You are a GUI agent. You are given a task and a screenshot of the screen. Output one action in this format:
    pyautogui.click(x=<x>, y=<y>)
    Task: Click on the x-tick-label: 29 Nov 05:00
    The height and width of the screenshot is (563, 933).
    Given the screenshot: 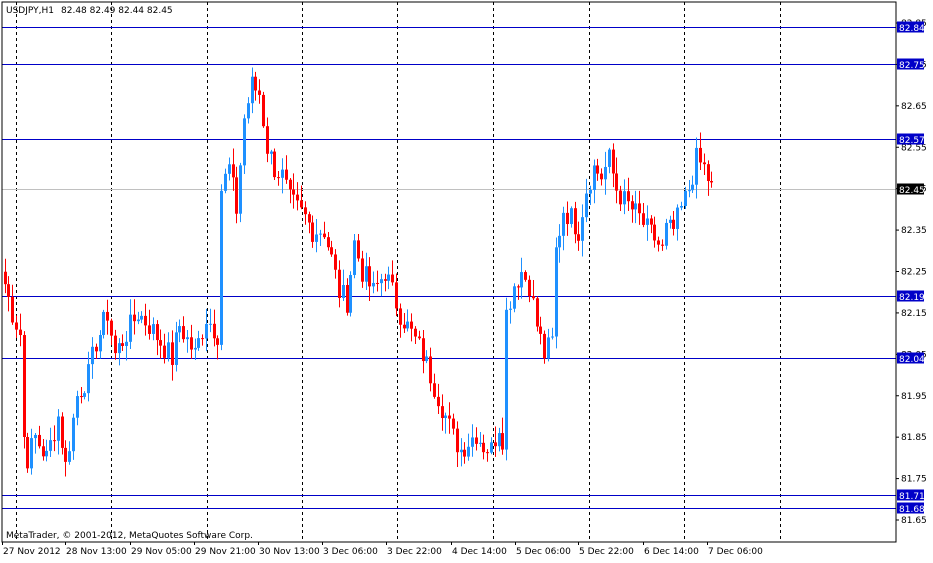 What is the action you would take?
    pyautogui.click(x=161, y=552)
    